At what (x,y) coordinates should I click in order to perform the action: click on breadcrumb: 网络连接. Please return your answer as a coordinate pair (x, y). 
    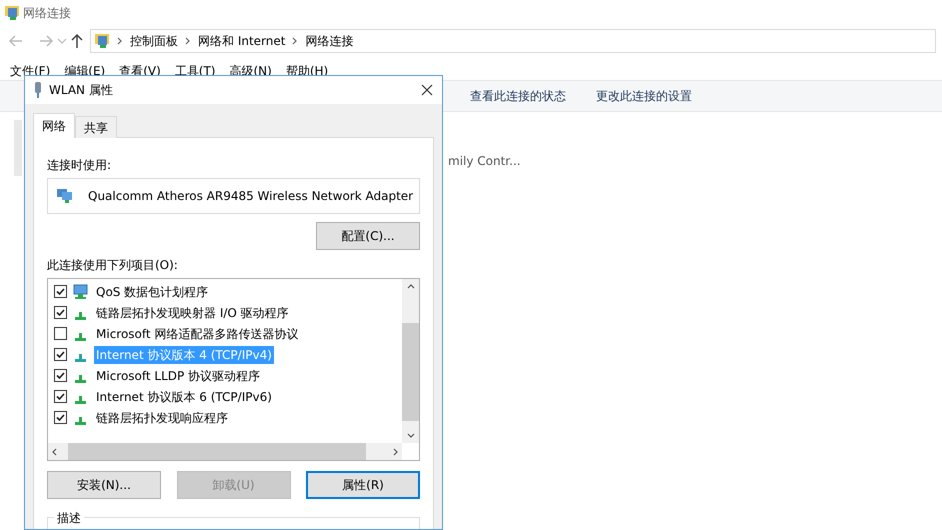
    Looking at the image, I should click on (329, 41).